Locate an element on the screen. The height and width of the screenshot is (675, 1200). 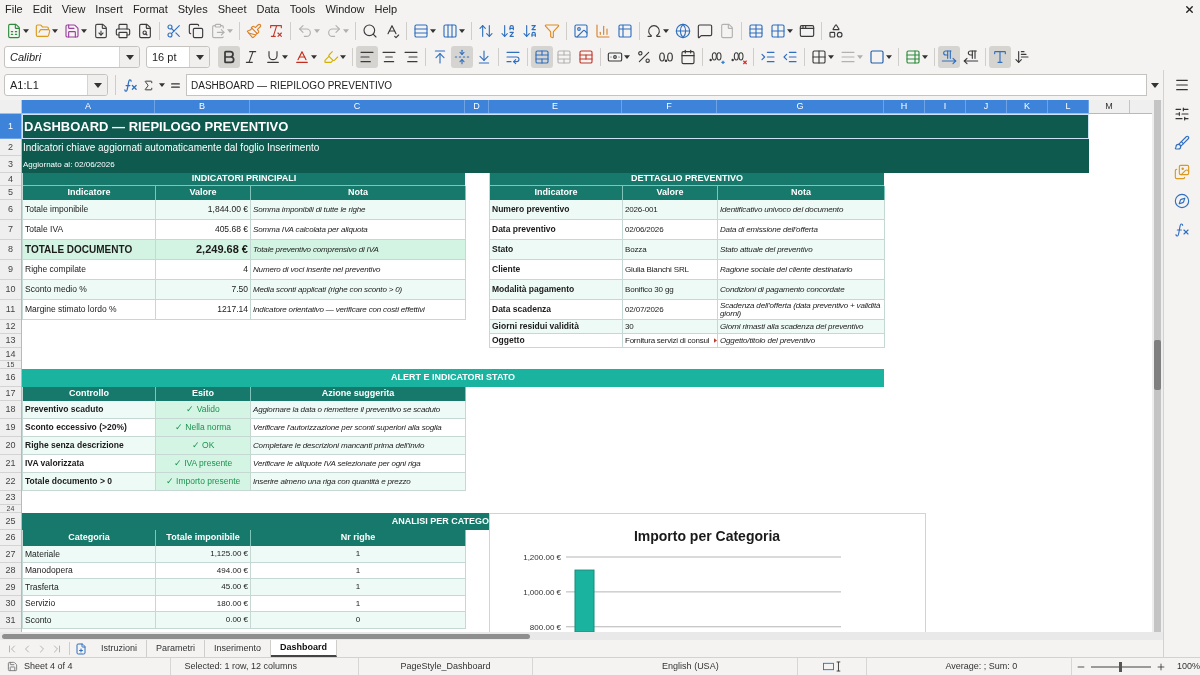
column-header: G is located at coordinates (800, 106).